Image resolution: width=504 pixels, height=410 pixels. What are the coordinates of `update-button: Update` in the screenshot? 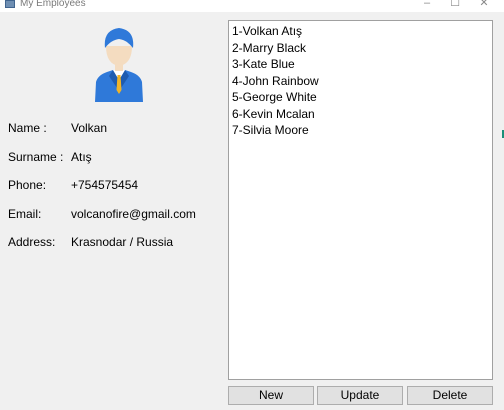 It's located at (360, 395).